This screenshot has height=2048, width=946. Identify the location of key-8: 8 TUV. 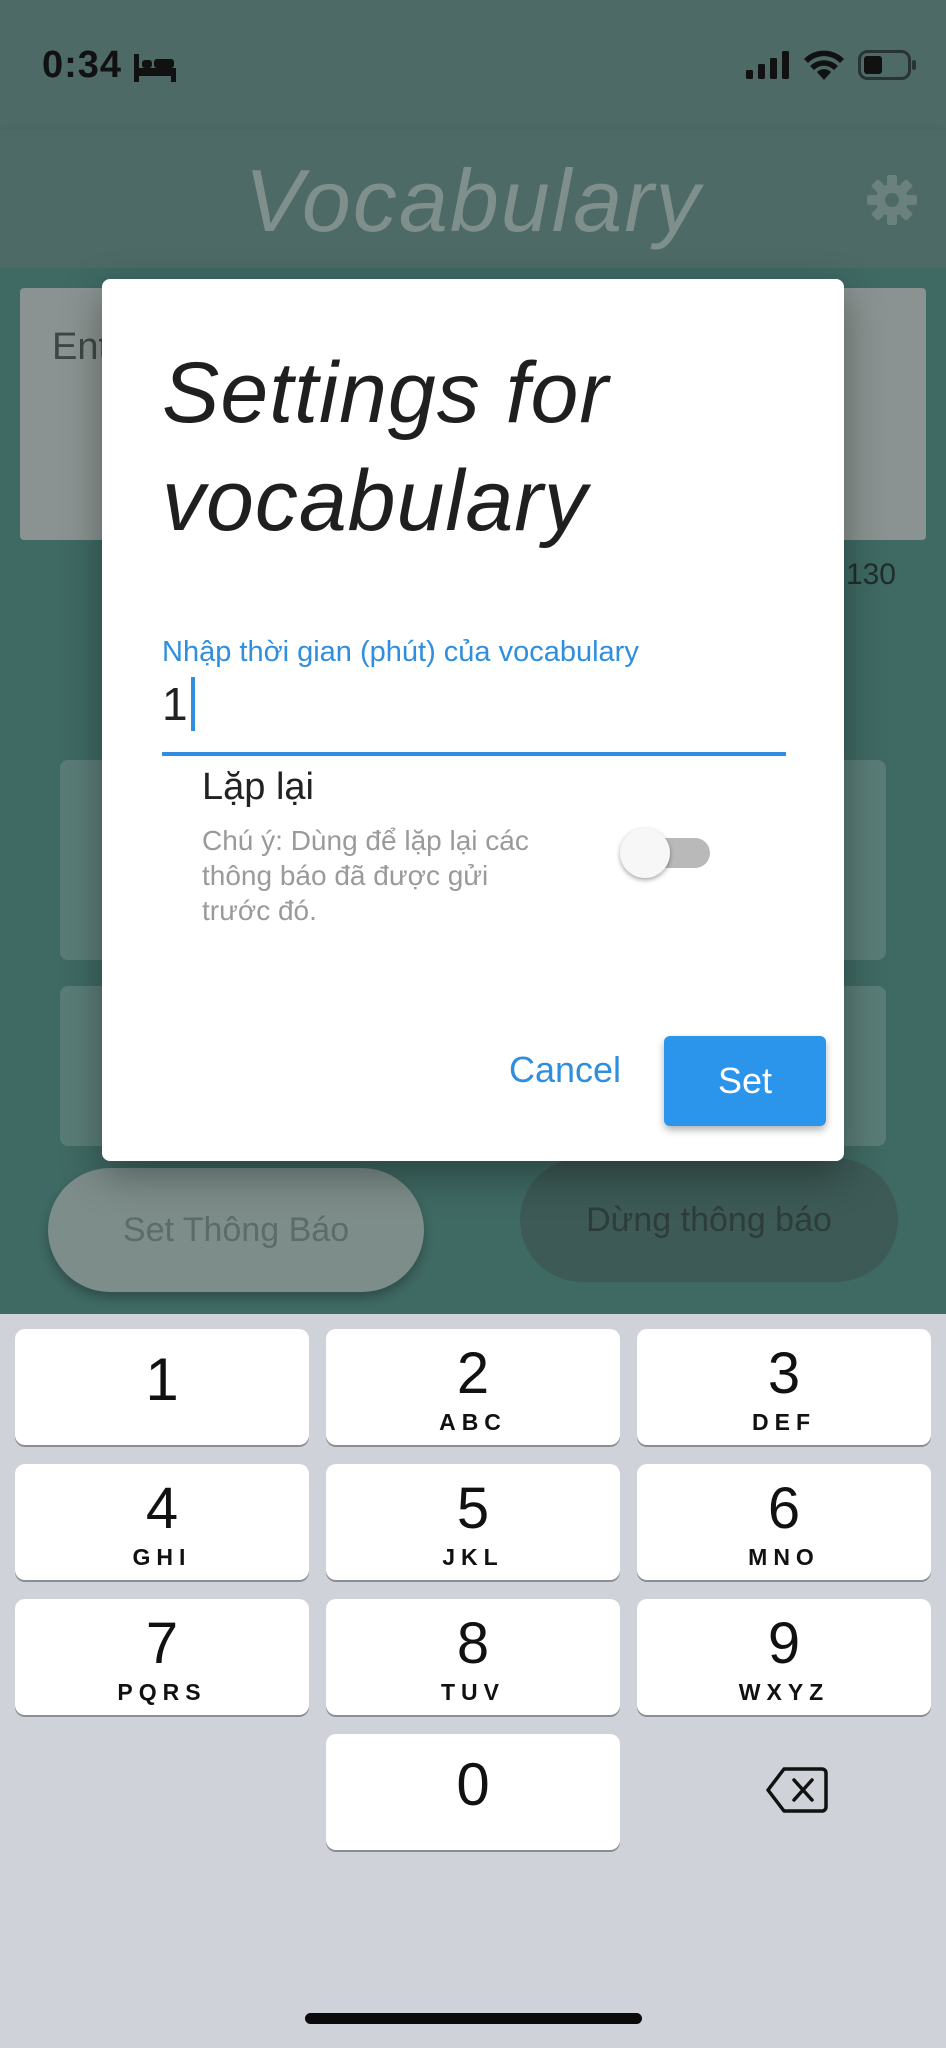
(473, 1657).